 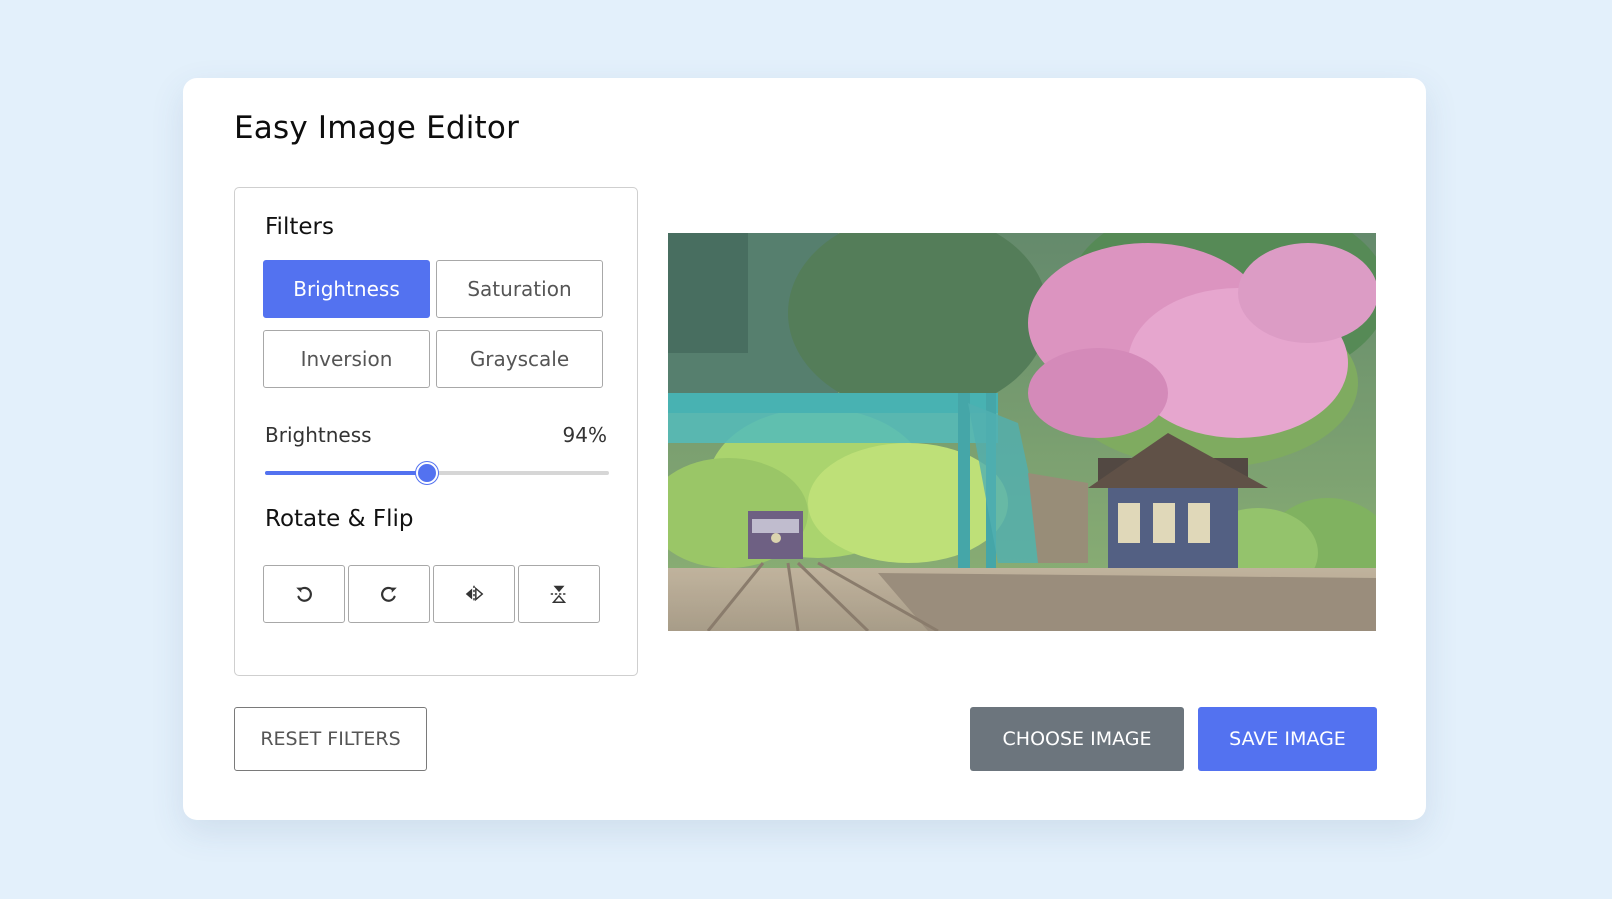 What do you see at coordinates (584, 435) in the screenshot?
I see `slider-value: 94%` at bounding box center [584, 435].